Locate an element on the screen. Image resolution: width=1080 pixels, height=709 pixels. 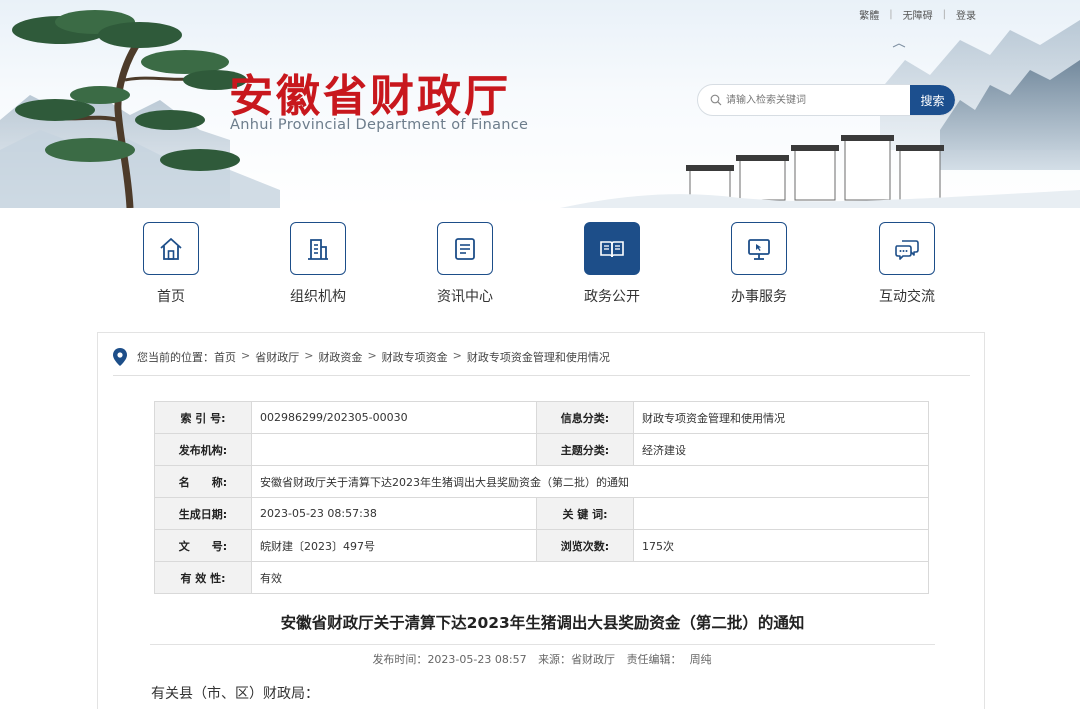
index-number-label: 索 引 号: is located at coordinates (203, 417).